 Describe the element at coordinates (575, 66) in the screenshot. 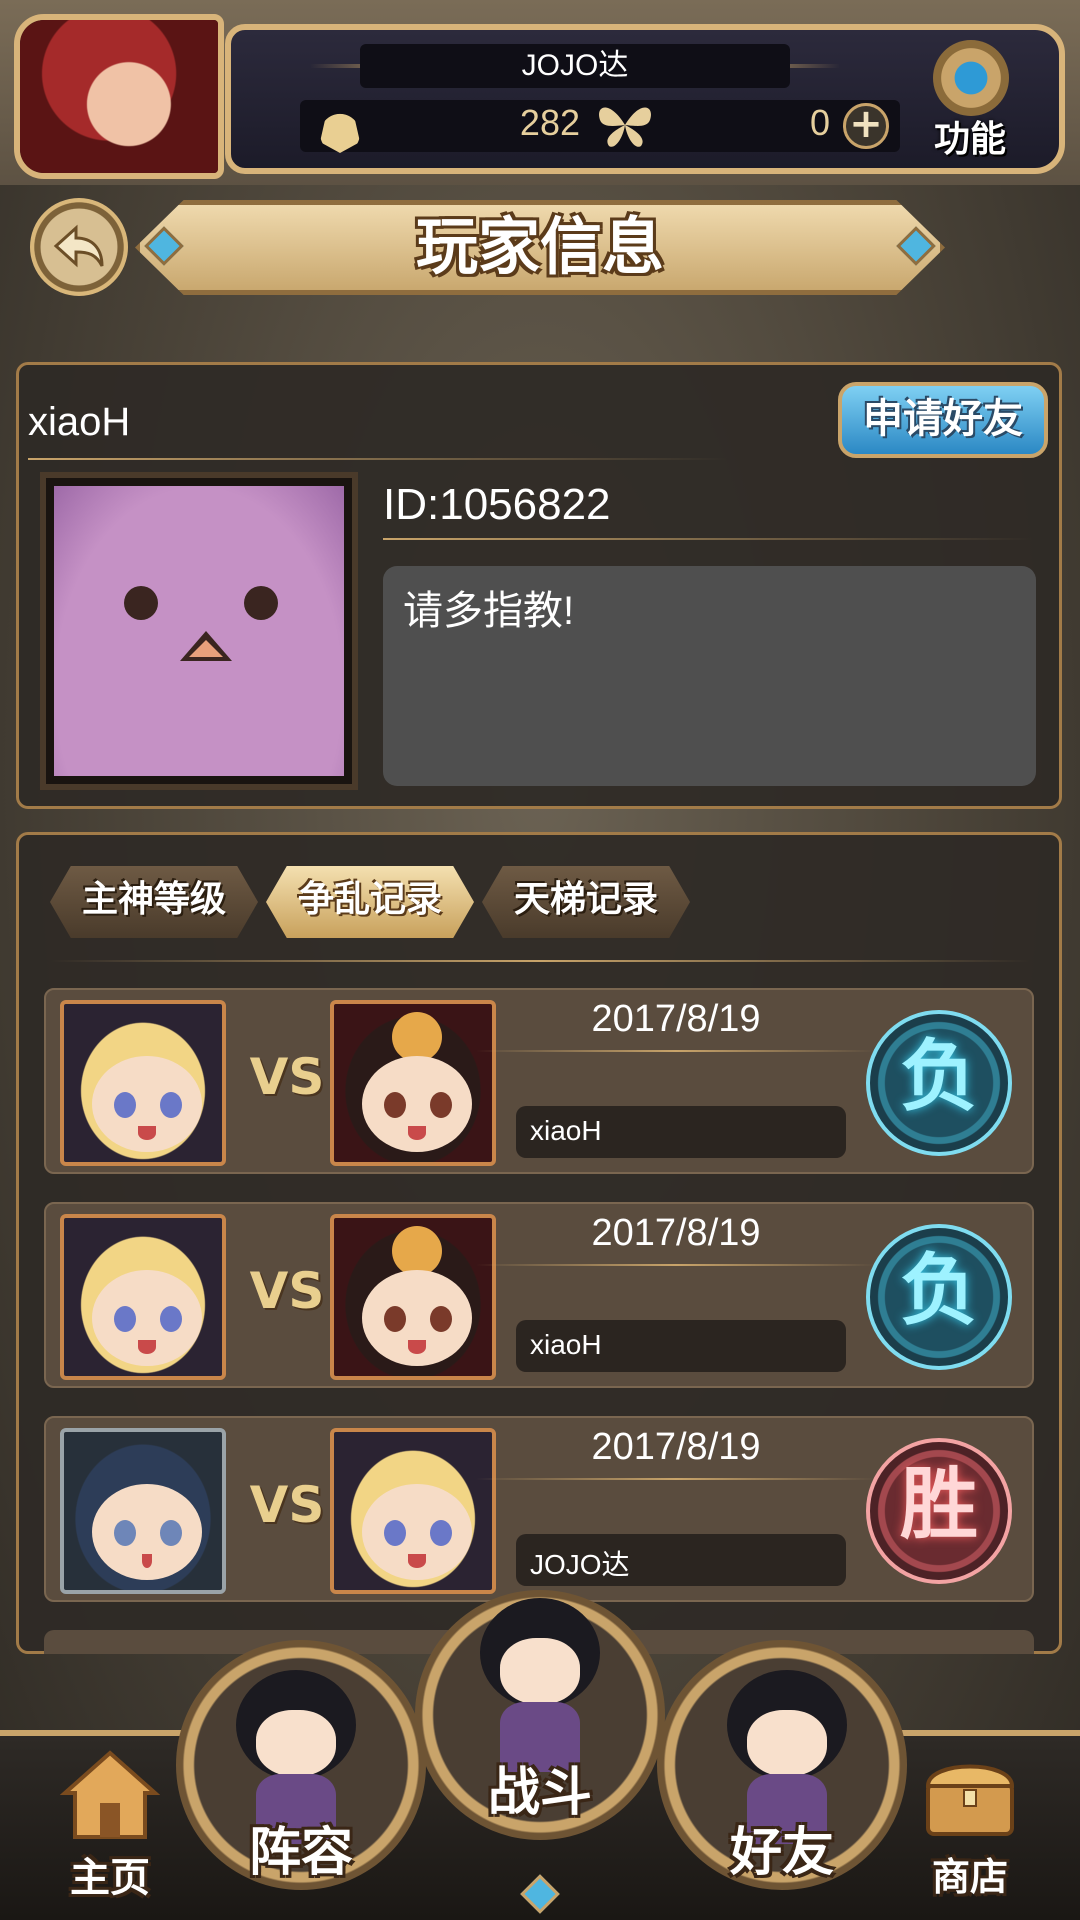

I see `player-name-label: JOJO达` at that location.